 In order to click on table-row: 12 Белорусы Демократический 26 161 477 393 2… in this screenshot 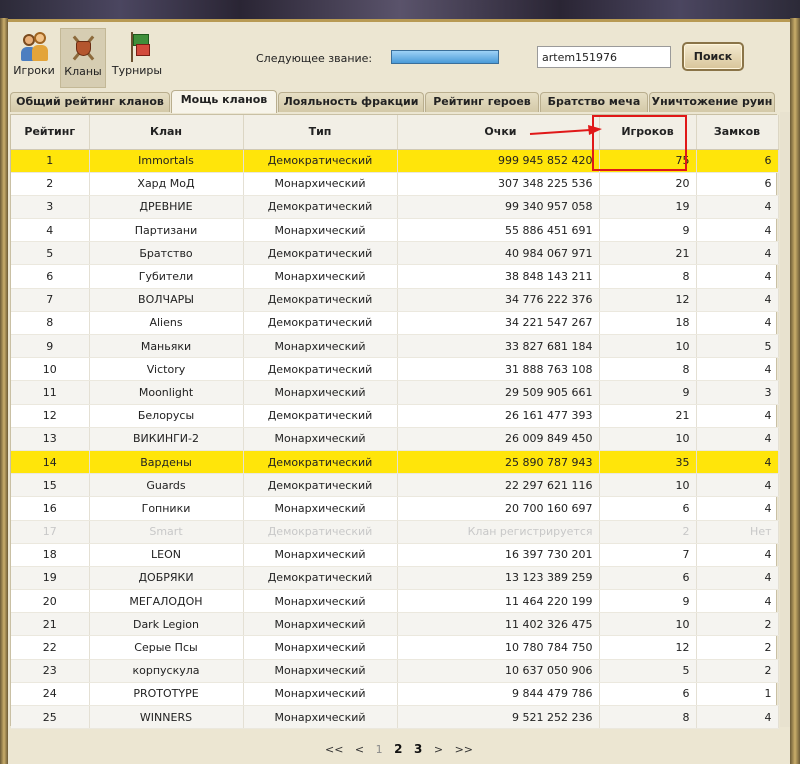, I will do `click(395, 416)`.